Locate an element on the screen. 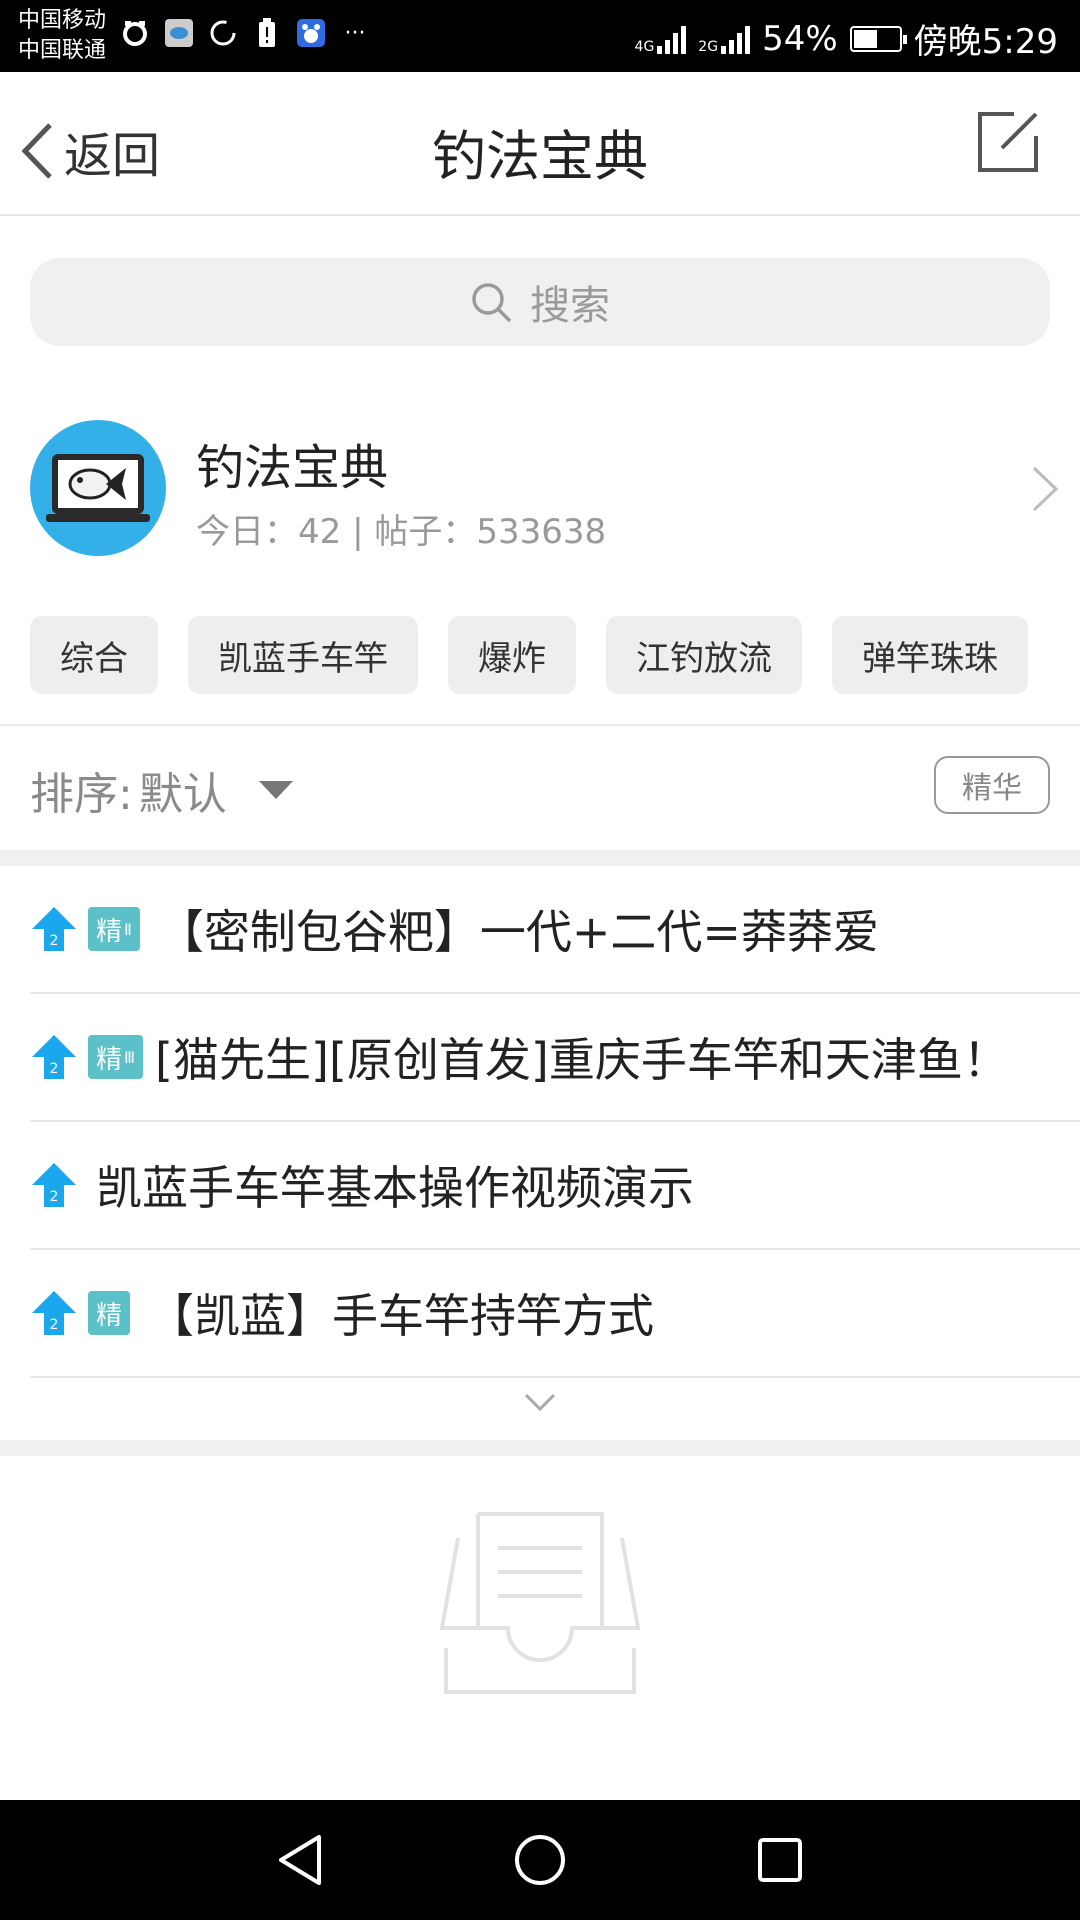  notification-icons: ··· is located at coordinates (245, 33).